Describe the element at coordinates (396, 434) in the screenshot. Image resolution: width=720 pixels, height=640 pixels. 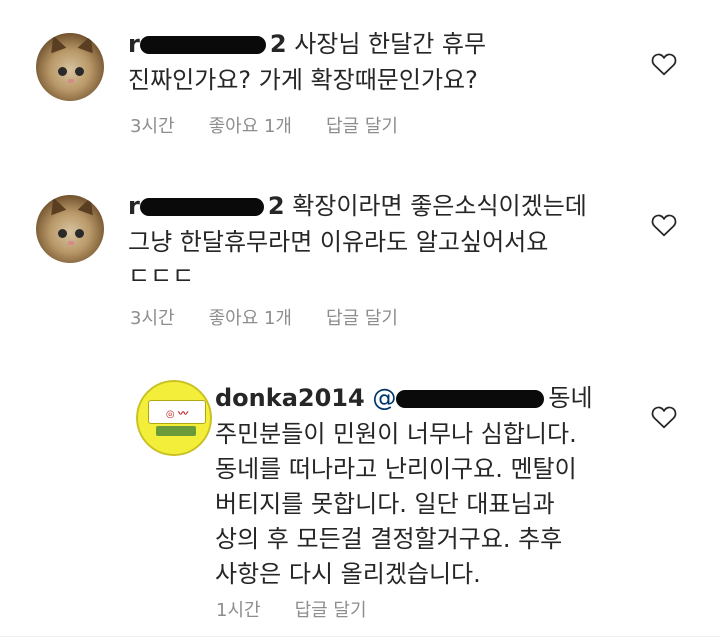
I see `comment-body: 주민분들이 민원이 너무나 심합니다.` at that location.